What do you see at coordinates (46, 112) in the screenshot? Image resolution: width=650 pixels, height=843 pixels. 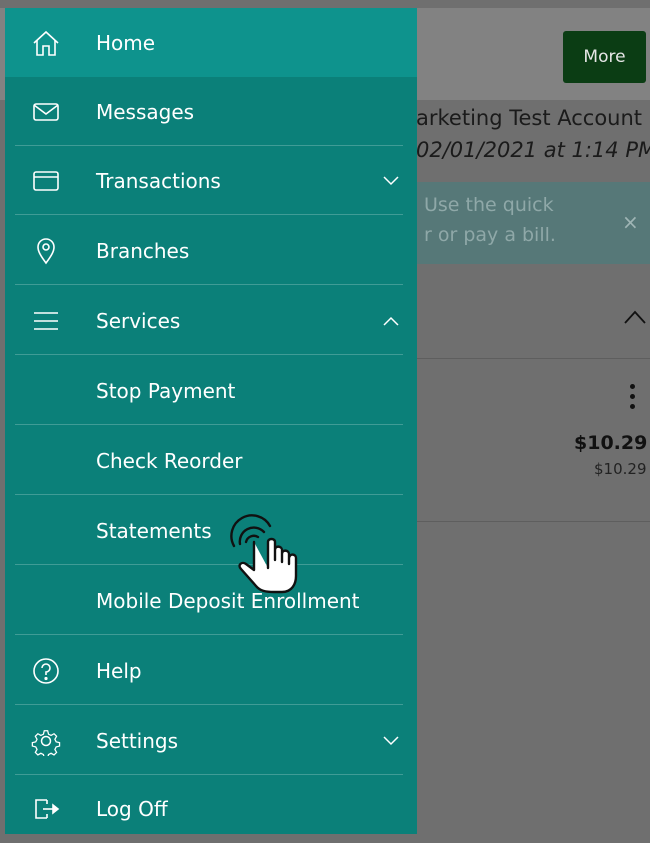 I see `envelope-icon` at bounding box center [46, 112].